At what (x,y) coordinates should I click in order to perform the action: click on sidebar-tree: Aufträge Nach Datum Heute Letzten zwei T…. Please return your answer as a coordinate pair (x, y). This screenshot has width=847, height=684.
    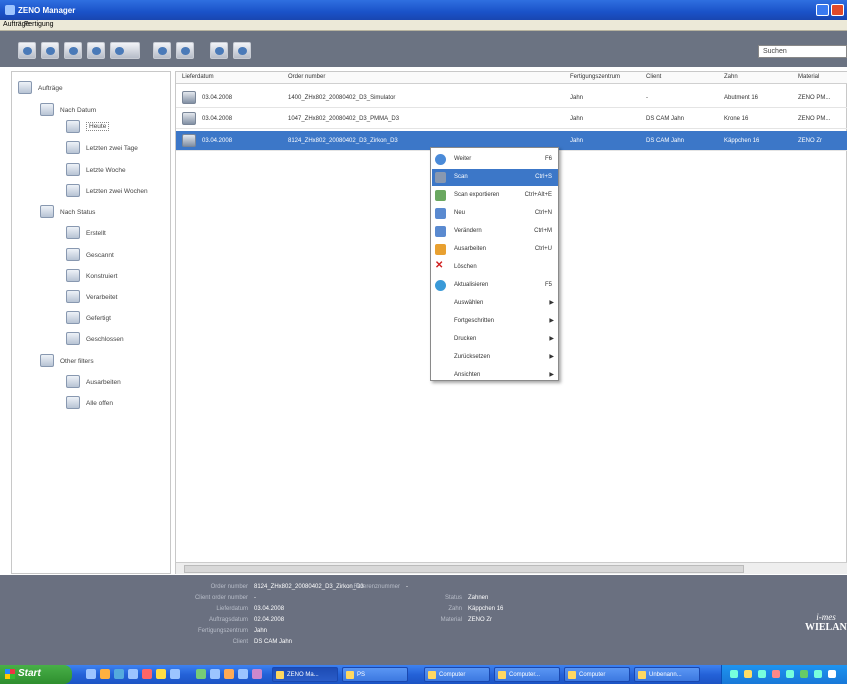
    Looking at the image, I should click on (91, 322).